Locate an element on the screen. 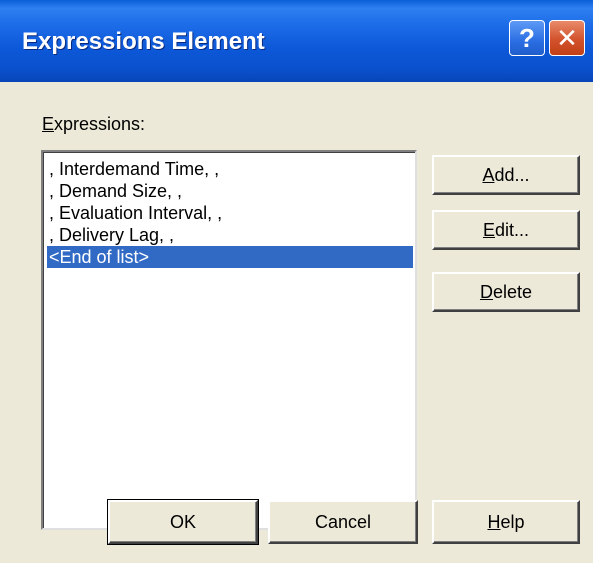 Image resolution: width=593 pixels, height=563 pixels. help-label: elp is located at coordinates (512, 521).